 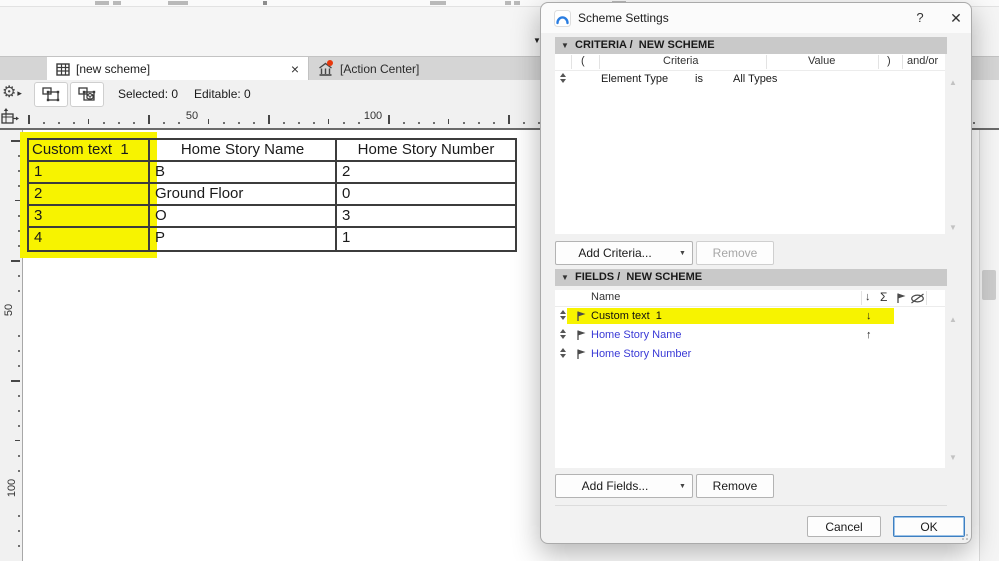 I want to click on table-cell: P, so click(x=243, y=239).